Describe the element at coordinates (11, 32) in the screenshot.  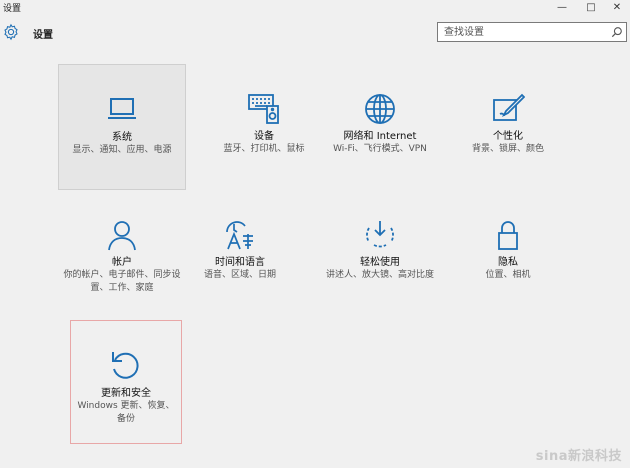
I see `gear-icon` at that location.